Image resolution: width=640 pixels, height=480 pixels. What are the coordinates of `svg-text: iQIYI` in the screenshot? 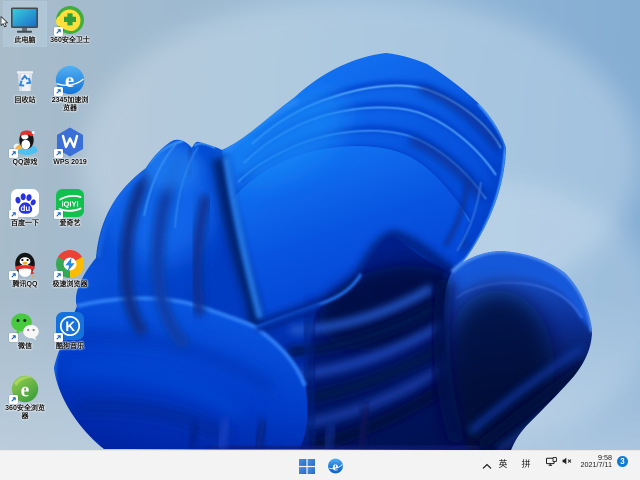 It's located at (69, 204).